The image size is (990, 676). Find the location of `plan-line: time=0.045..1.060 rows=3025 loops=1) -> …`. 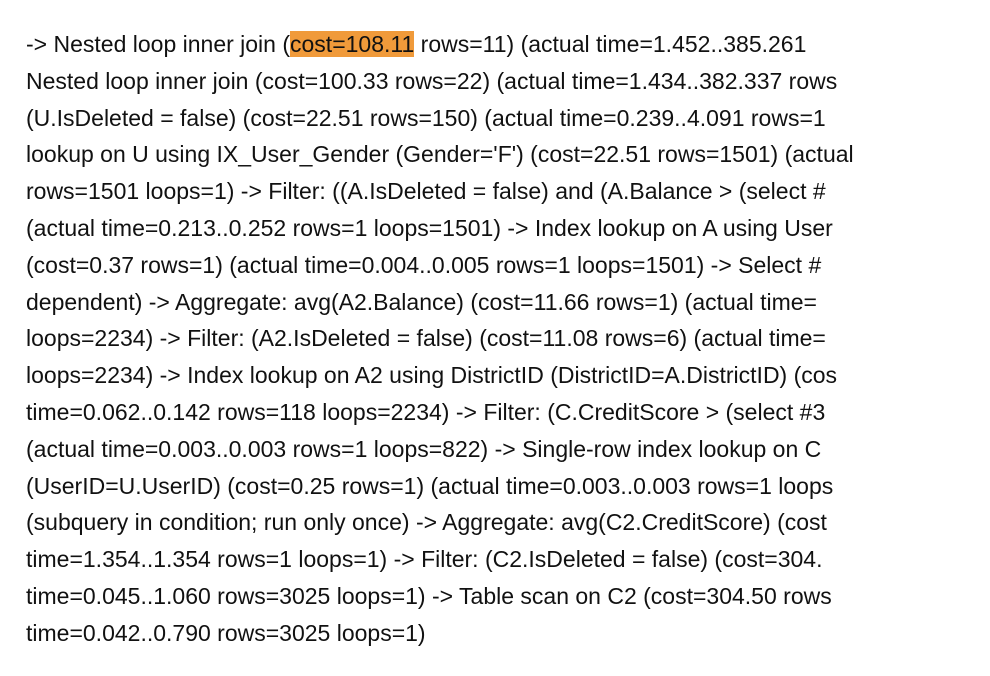

plan-line: time=0.045..1.060 rows=3025 loops=1) -> … is located at coordinates (429, 595).